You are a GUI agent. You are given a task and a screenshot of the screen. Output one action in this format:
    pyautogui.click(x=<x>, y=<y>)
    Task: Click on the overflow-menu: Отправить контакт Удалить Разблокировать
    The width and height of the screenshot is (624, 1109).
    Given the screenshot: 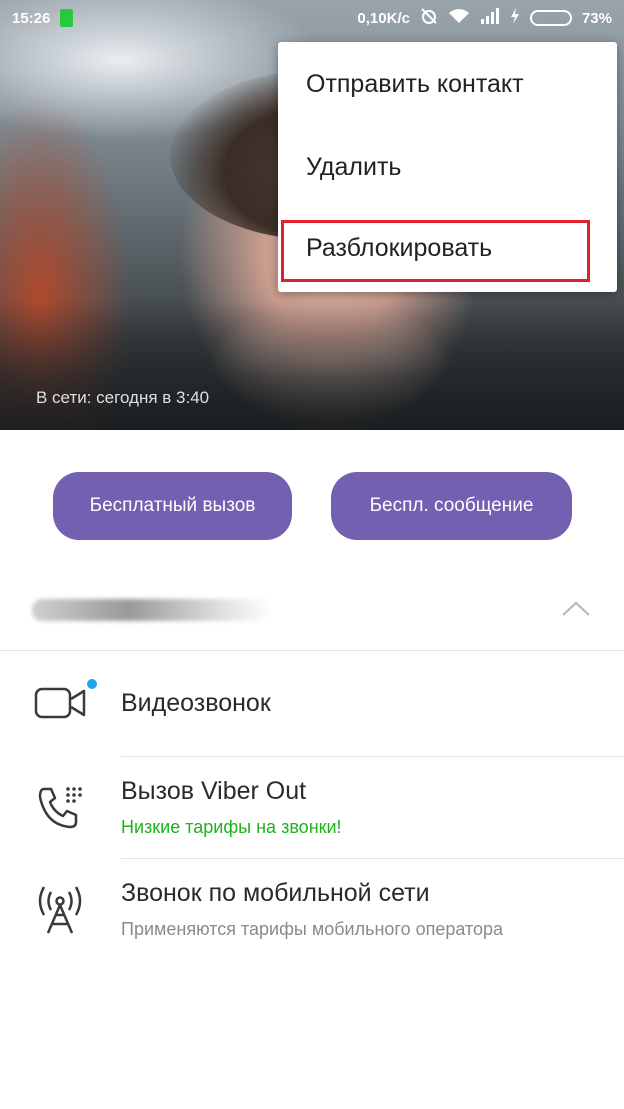 What is the action you would take?
    pyautogui.click(x=447, y=167)
    